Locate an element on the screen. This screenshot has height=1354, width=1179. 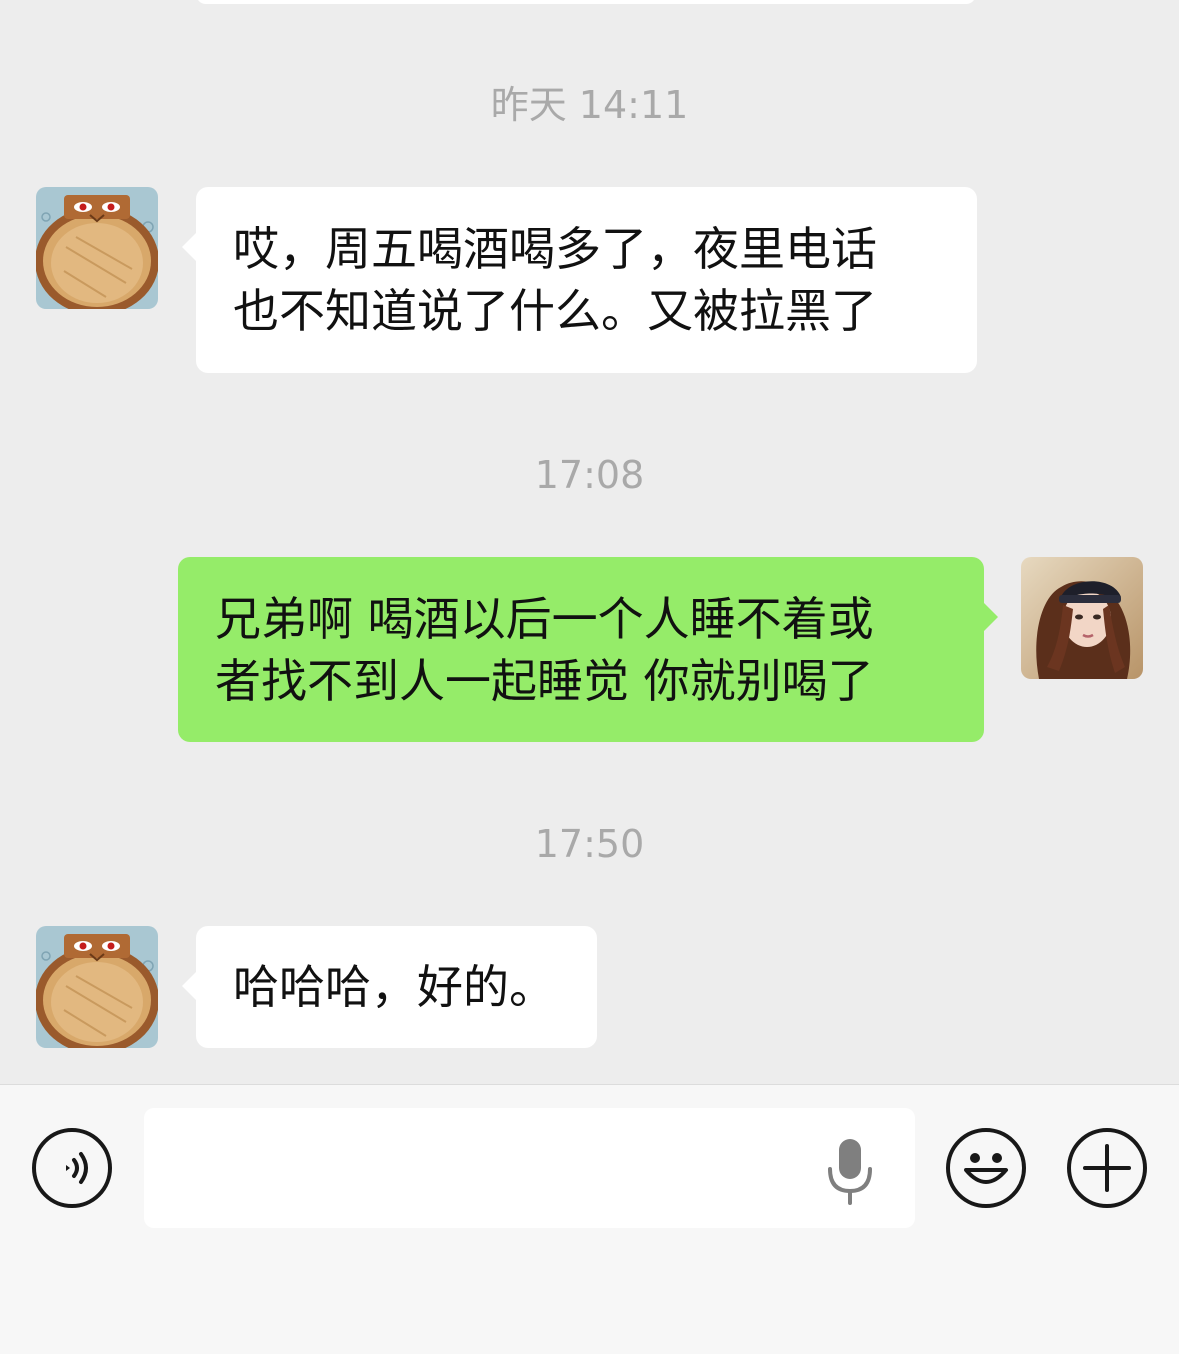
plus-icon is located at coordinates (1107, 1168).